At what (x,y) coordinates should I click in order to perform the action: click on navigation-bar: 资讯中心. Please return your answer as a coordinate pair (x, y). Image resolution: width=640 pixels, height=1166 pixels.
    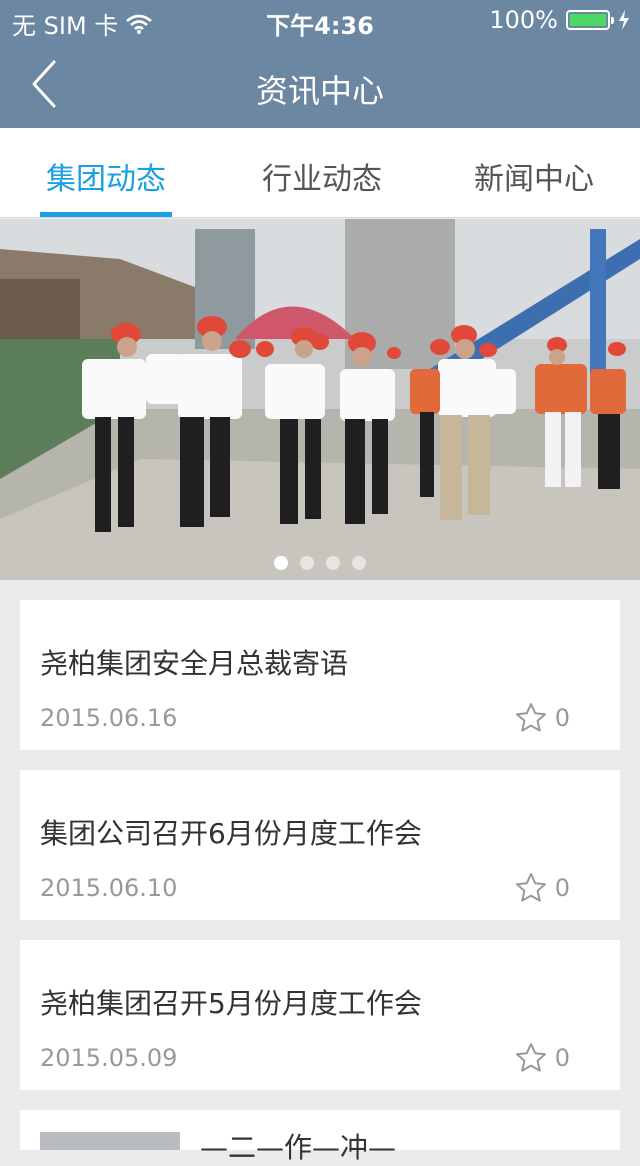
    Looking at the image, I should click on (320, 84).